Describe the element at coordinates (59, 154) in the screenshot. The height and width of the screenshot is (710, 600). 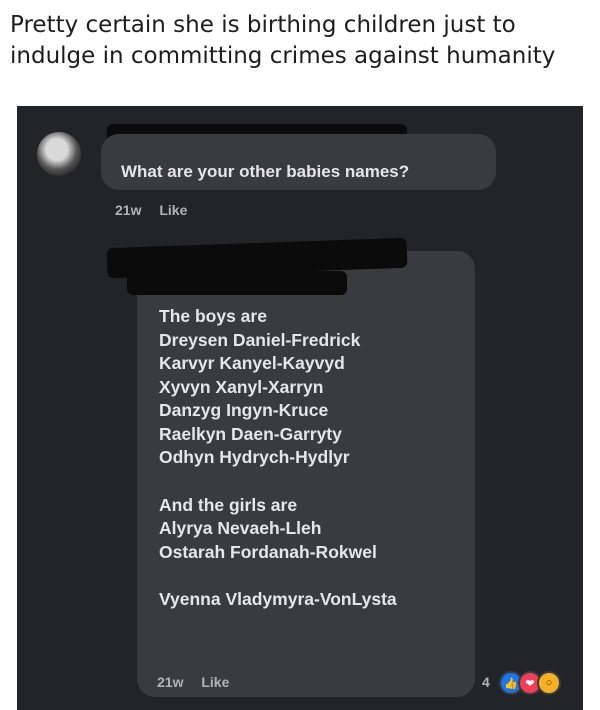
I see `avatar` at that location.